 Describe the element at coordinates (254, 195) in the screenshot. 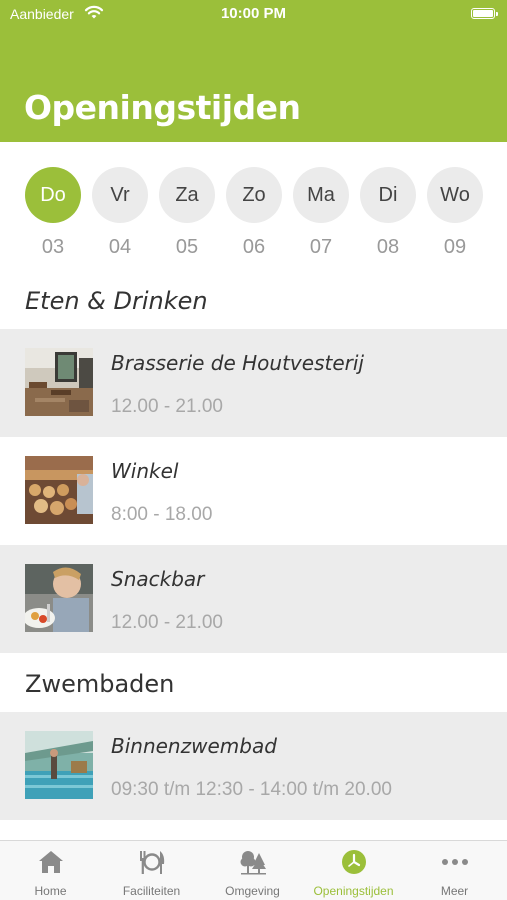

I see `day-circle: Zo` at that location.